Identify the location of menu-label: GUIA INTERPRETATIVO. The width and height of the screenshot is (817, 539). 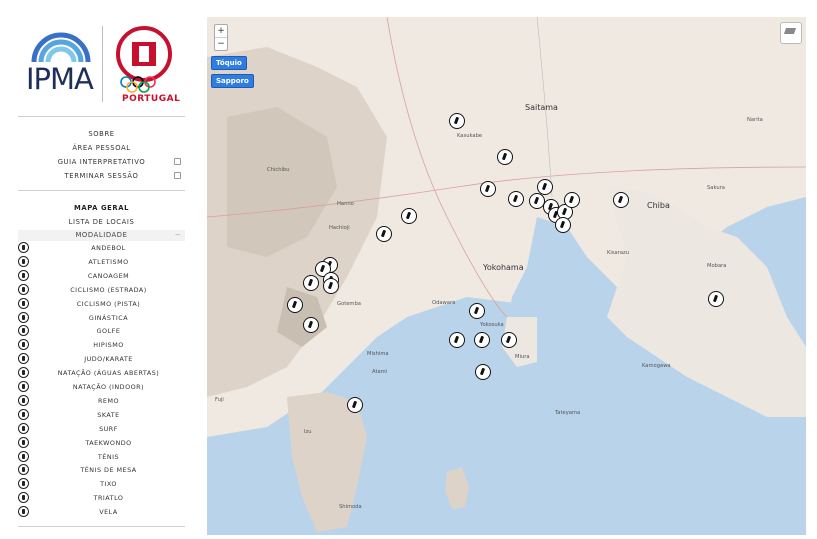
(101, 162).